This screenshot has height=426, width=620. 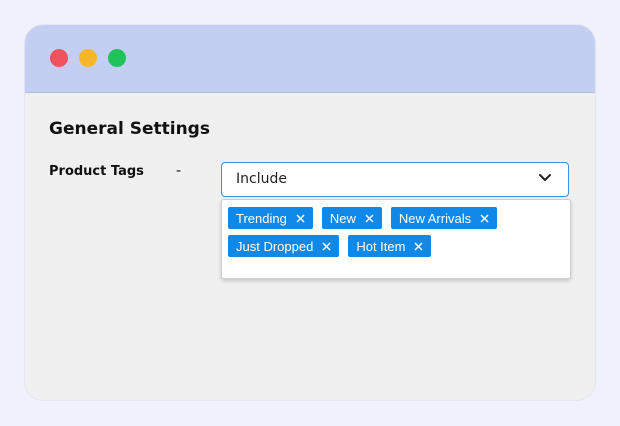 I want to click on tag-label: Trending, so click(x=261, y=218).